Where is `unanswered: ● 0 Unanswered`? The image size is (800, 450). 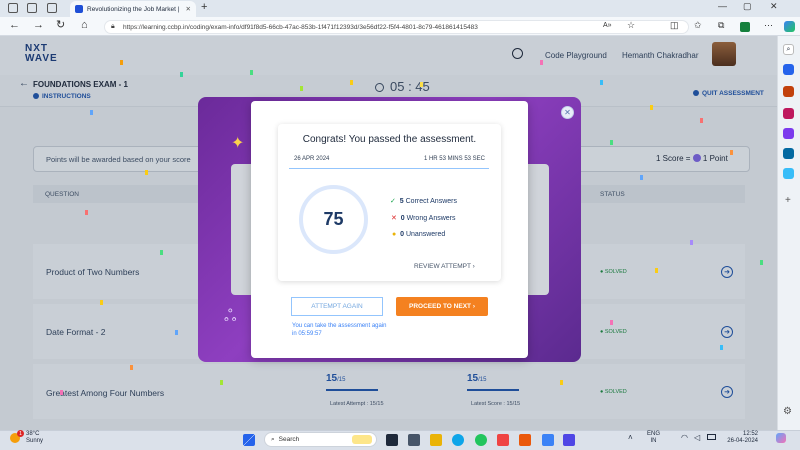
unanswered: ● 0 Unanswered is located at coordinates (418, 234).